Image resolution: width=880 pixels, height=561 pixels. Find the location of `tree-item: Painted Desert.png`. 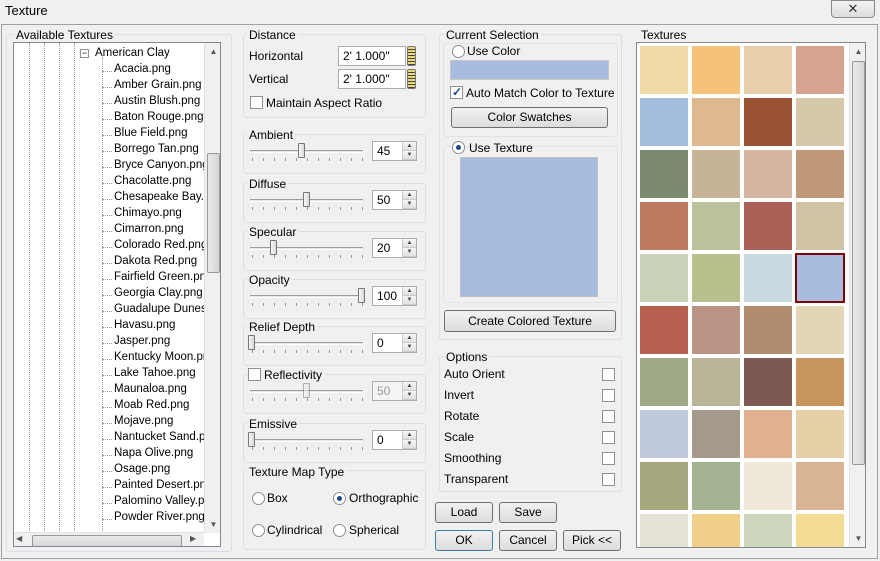

tree-item: Painted Desert.png is located at coordinates (163, 485).